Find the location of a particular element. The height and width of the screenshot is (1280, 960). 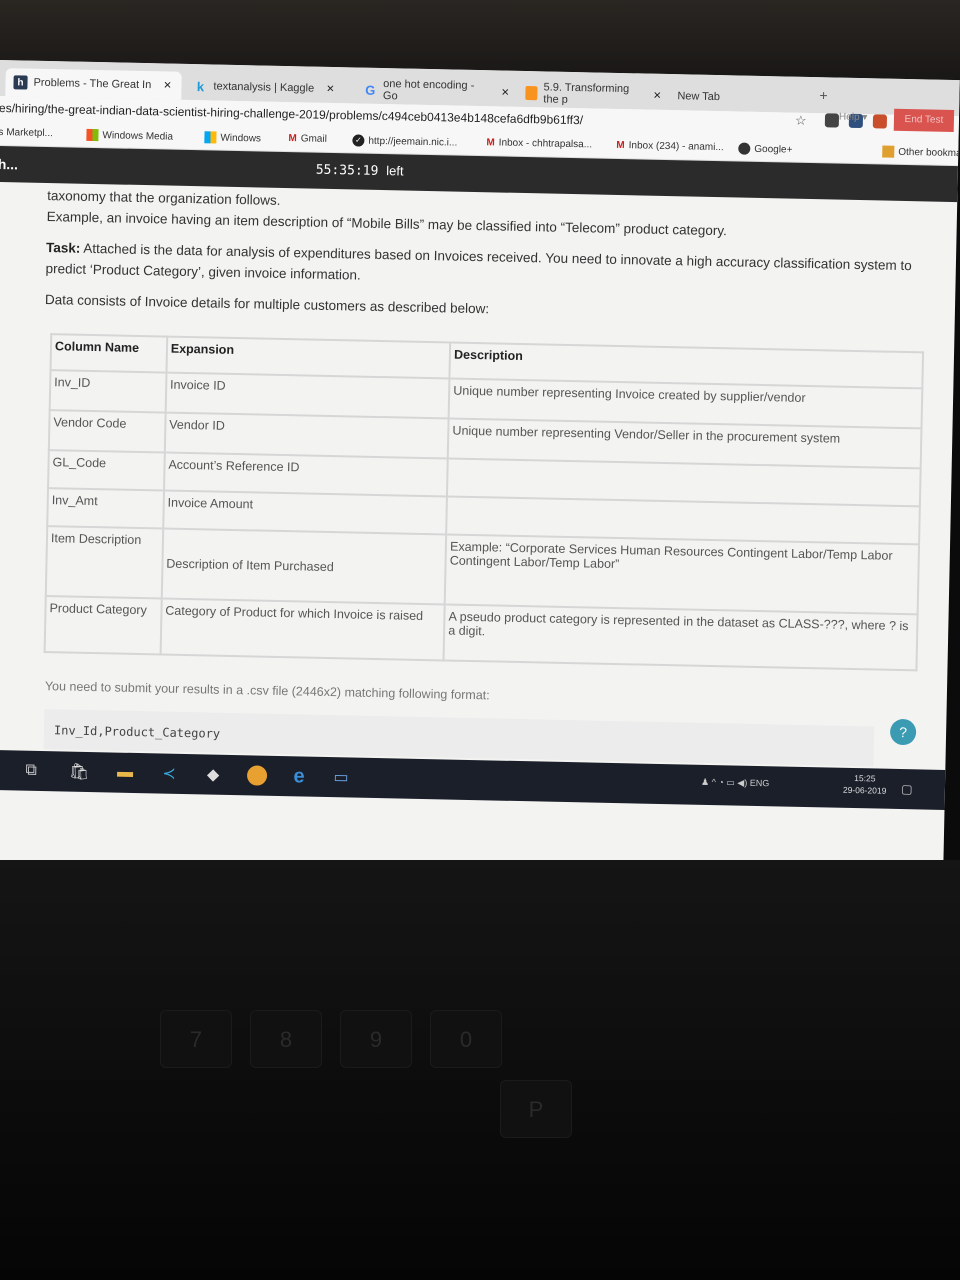

bookmark-google-plus: Google+ is located at coordinates (765, 148).